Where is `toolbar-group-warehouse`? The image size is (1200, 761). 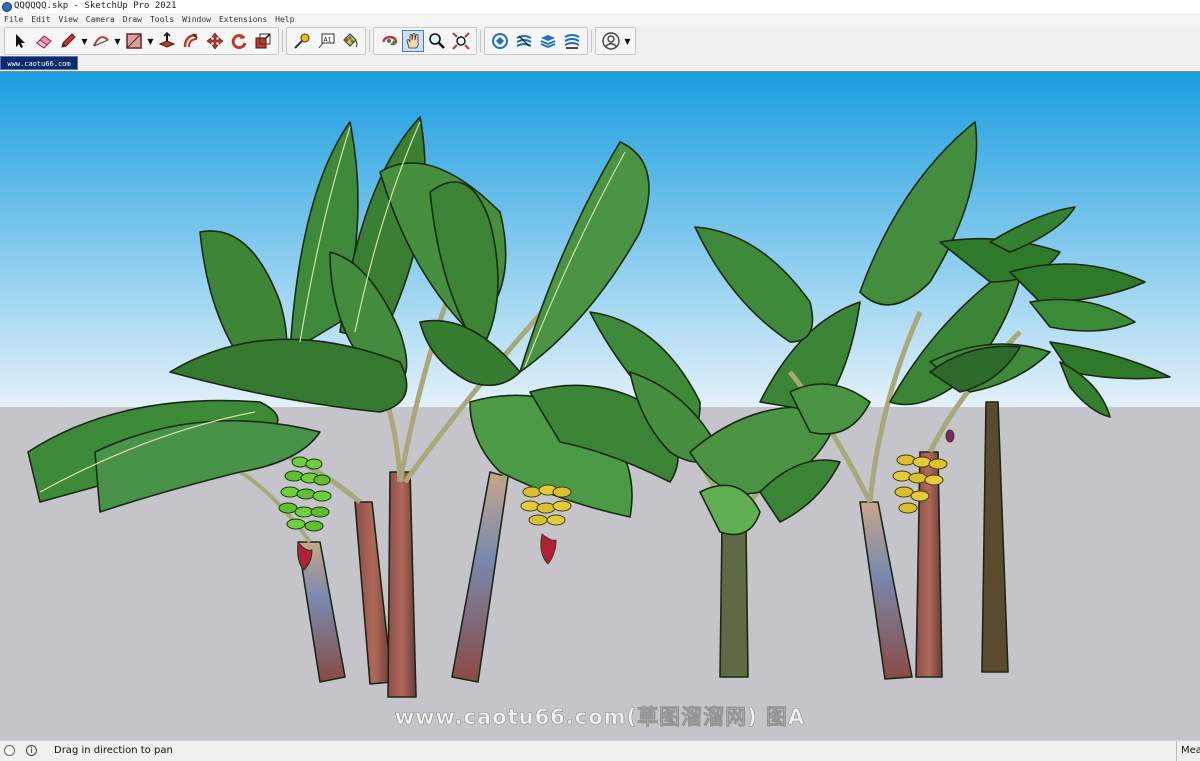 toolbar-group-warehouse is located at coordinates (536, 41).